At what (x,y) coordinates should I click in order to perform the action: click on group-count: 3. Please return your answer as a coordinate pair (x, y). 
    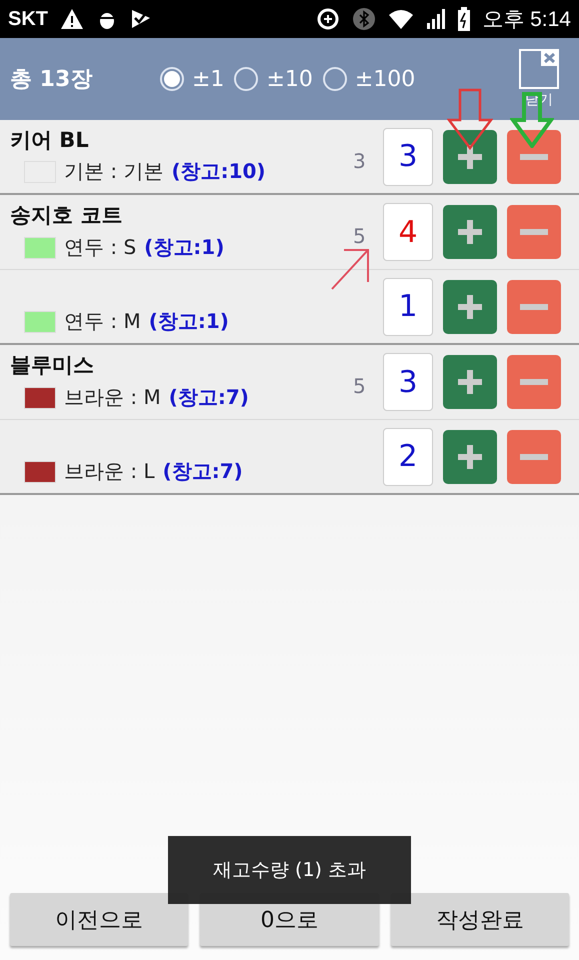
    Looking at the image, I should click on (359, 160).